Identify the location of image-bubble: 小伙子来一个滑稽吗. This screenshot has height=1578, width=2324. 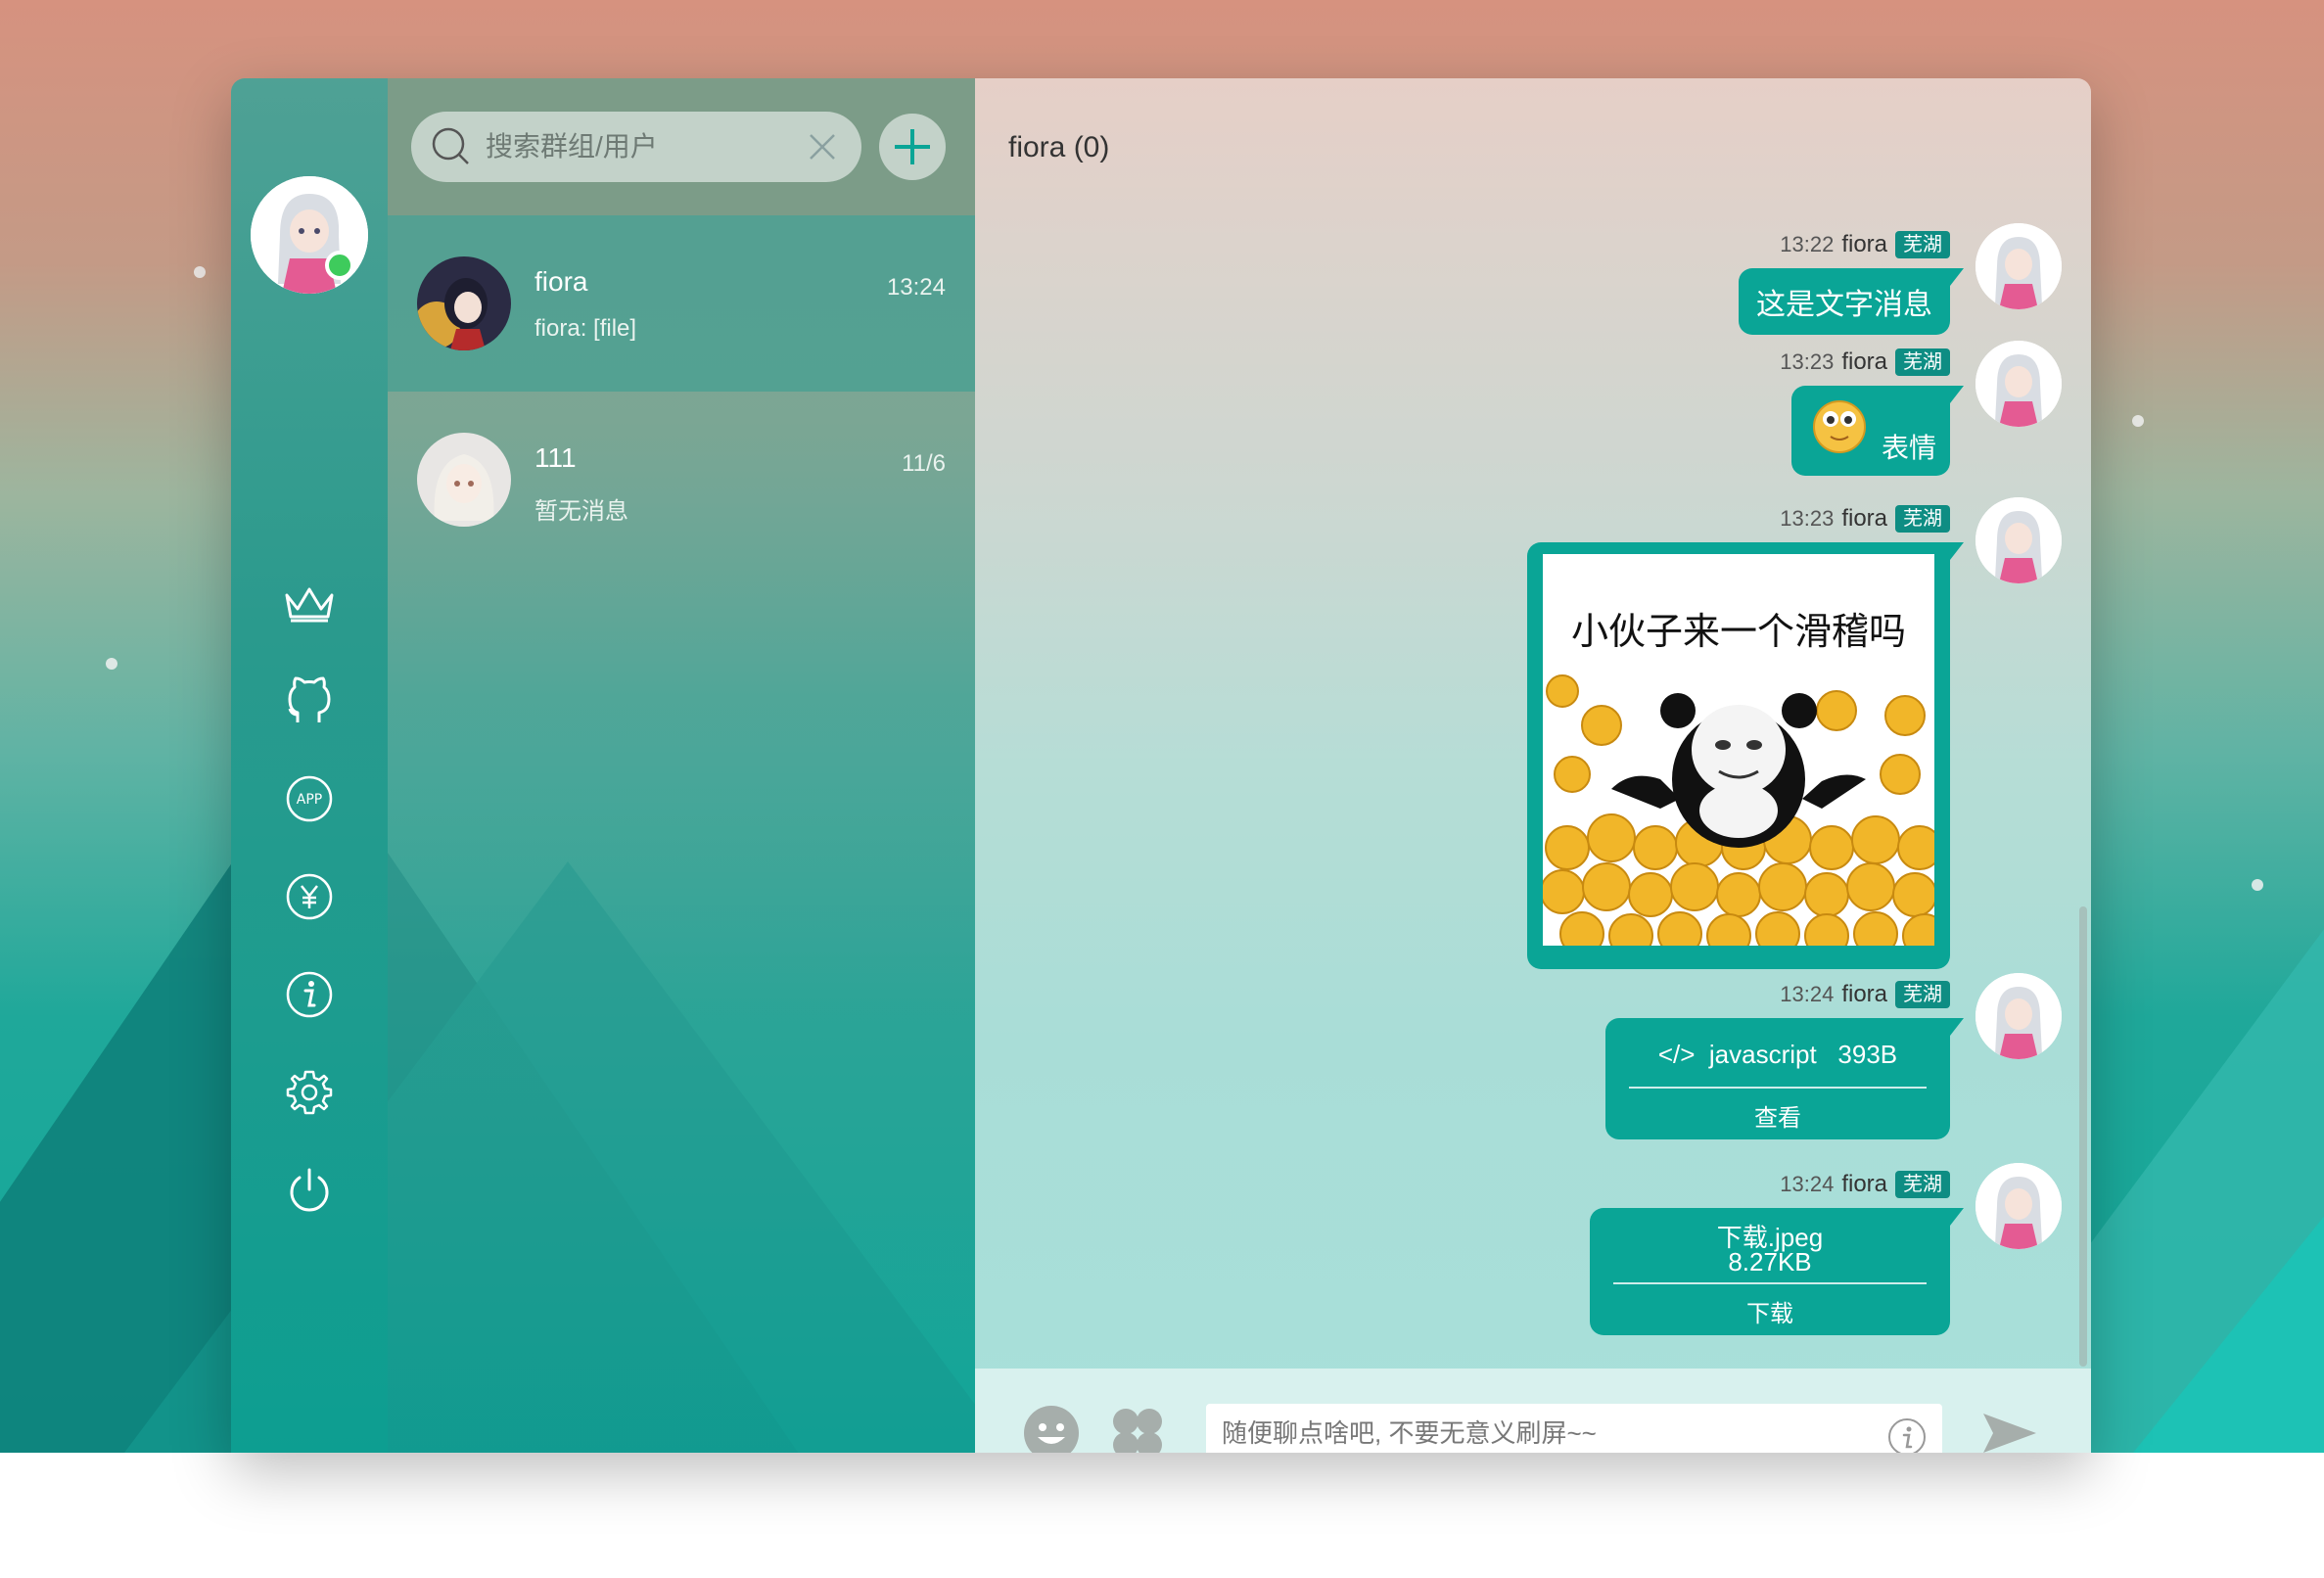
(1745, 755).